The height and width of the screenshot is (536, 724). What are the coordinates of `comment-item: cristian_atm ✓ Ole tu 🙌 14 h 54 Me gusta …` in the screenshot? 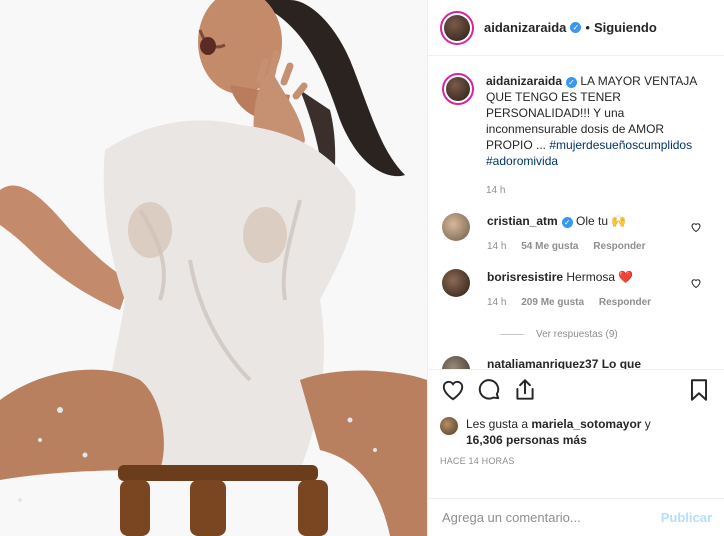 It's located at (577, 234).